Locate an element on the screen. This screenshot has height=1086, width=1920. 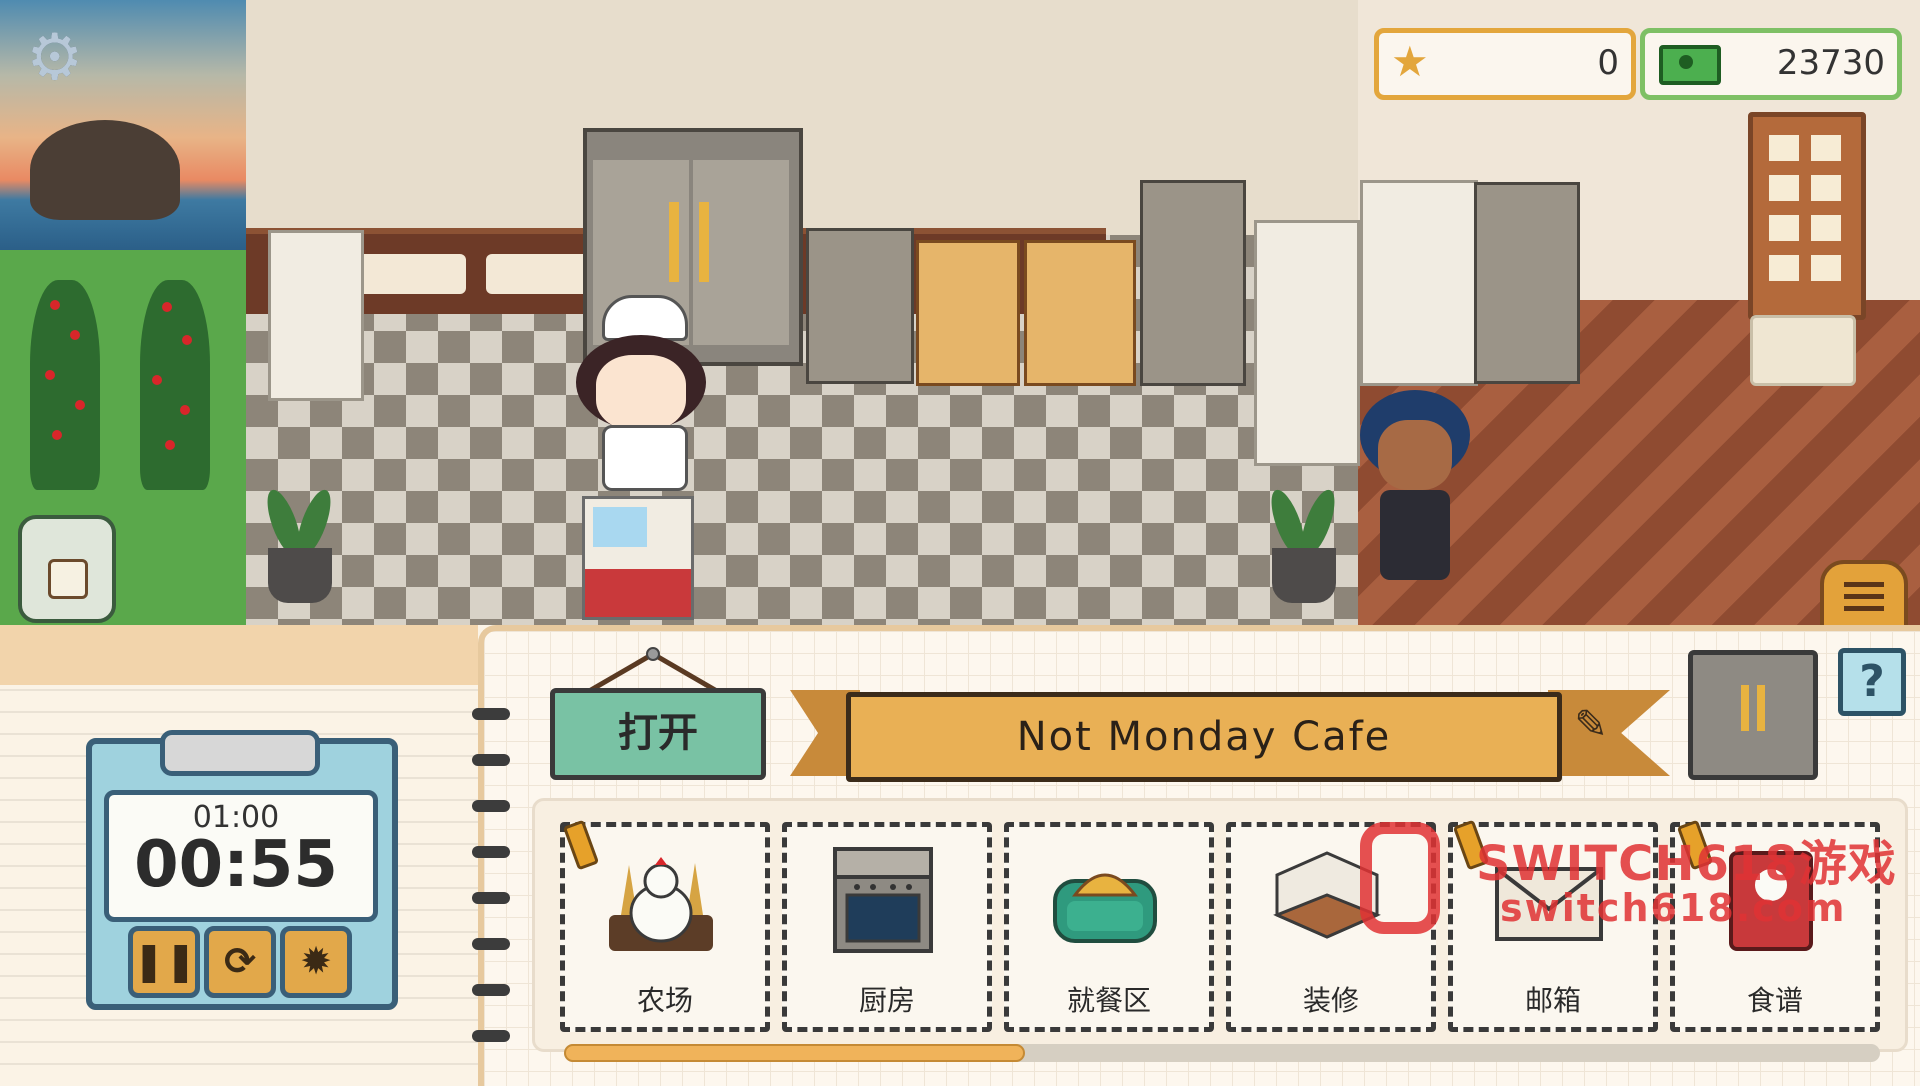
gear-icon: ⚙ is located at coordinates (55, 58).